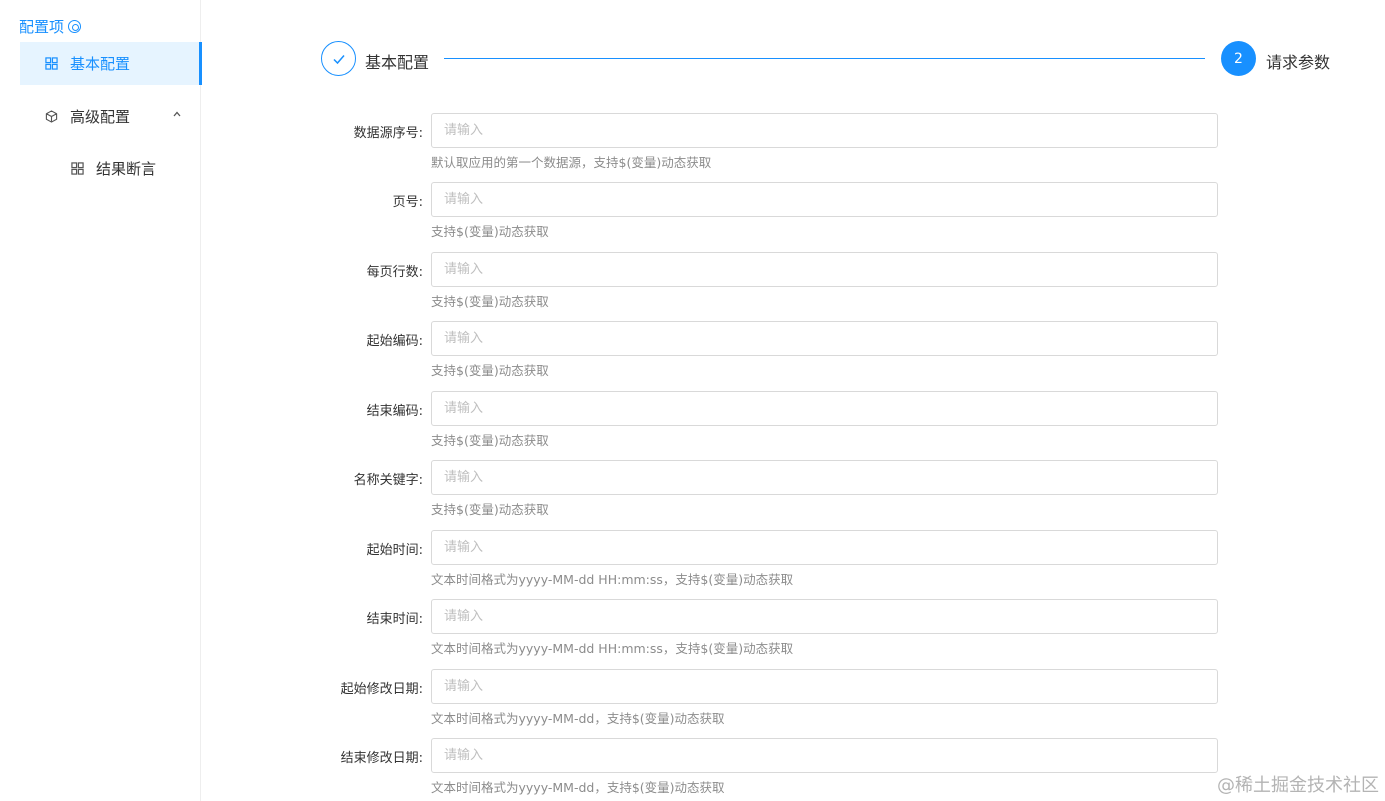 Image resolution: width=1385 pixels, height=801 pixels. I want to click on sidebar: 配置项 基本配置 高级配置 结果断言, so click(101, 400).